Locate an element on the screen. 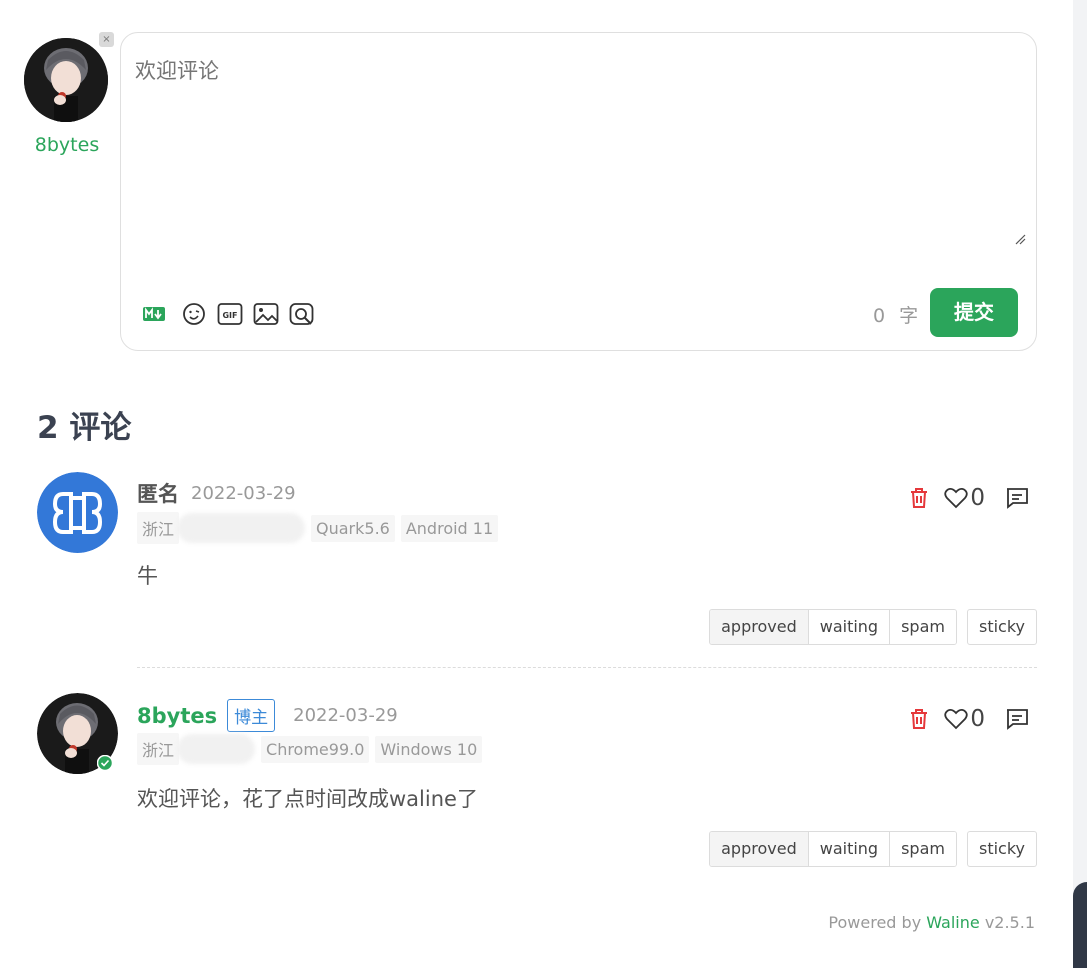 The width and height of the screenshot is (1087, 968). waline-link: Waline is located at coordinates (952, 922).